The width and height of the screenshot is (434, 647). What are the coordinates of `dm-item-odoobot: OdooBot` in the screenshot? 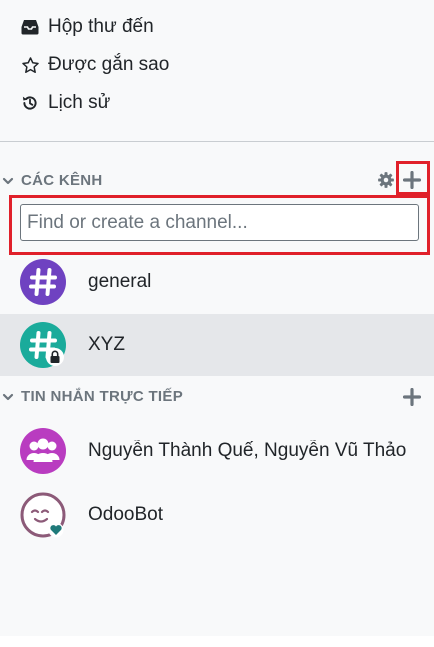 It's located at (217, 515).